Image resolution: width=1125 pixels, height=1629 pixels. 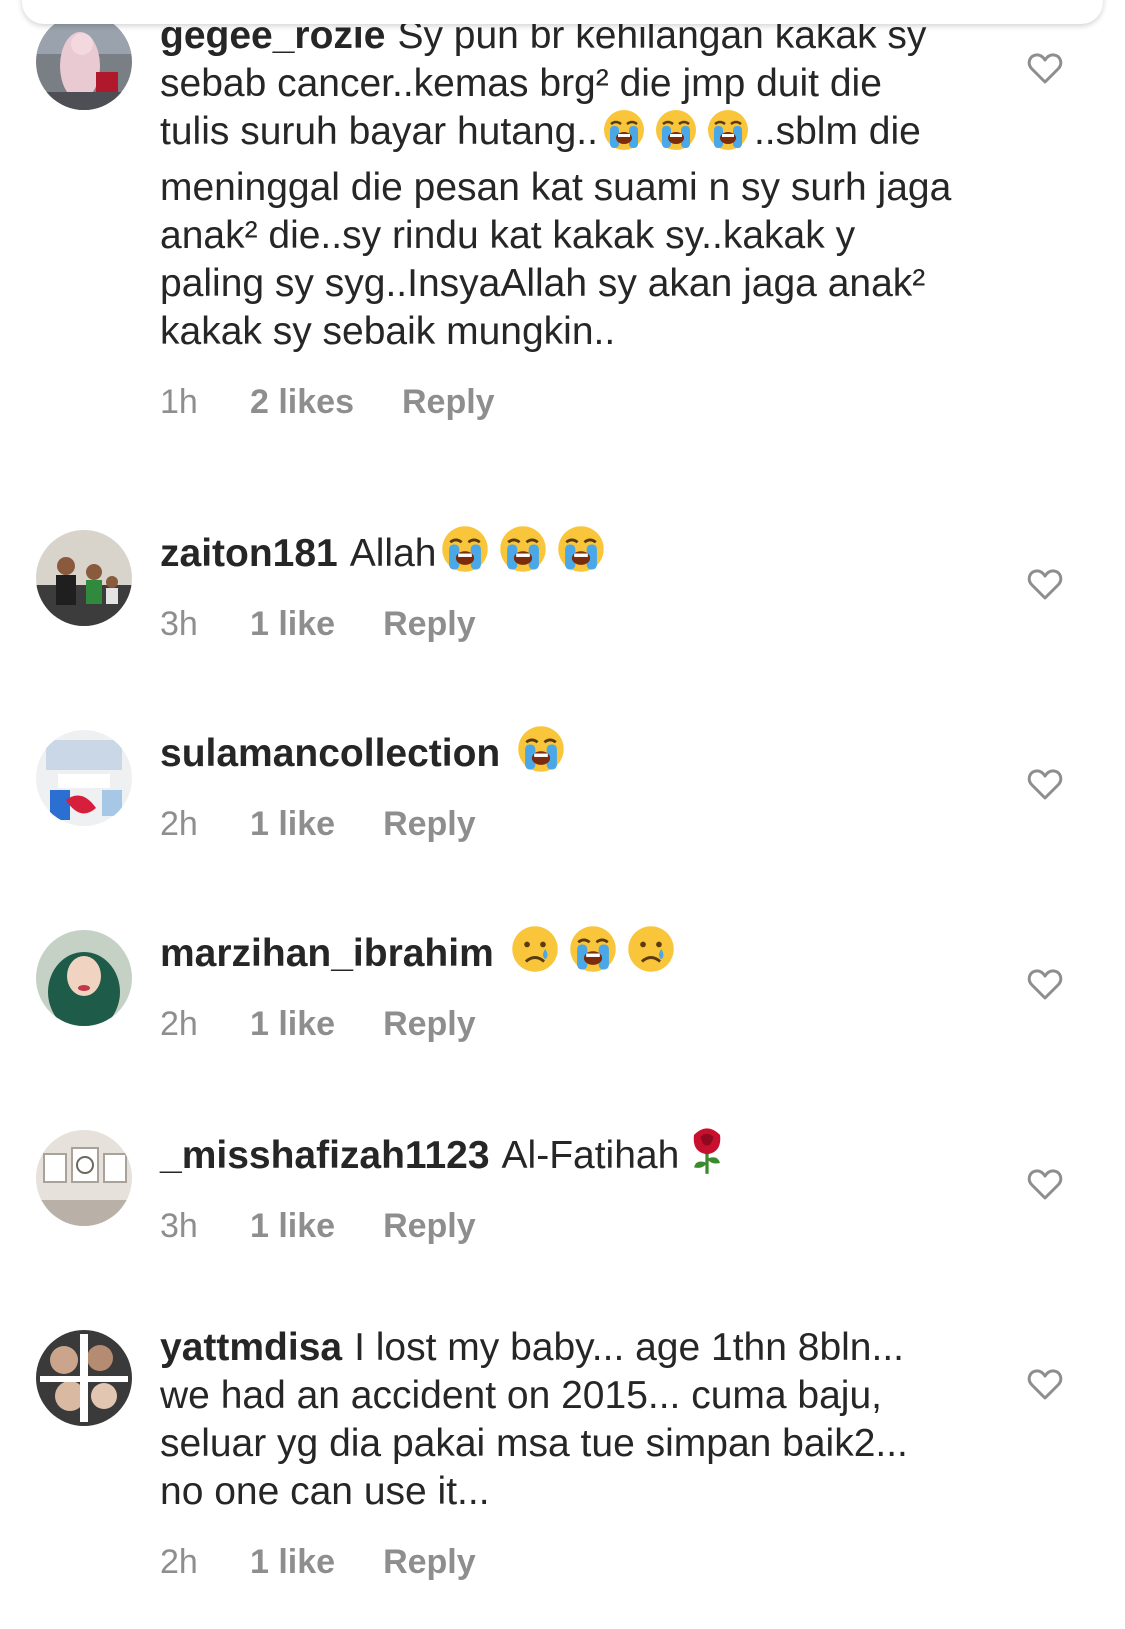 I want to click on comment-username: yattmdisa, so click(x=251, y=1347).